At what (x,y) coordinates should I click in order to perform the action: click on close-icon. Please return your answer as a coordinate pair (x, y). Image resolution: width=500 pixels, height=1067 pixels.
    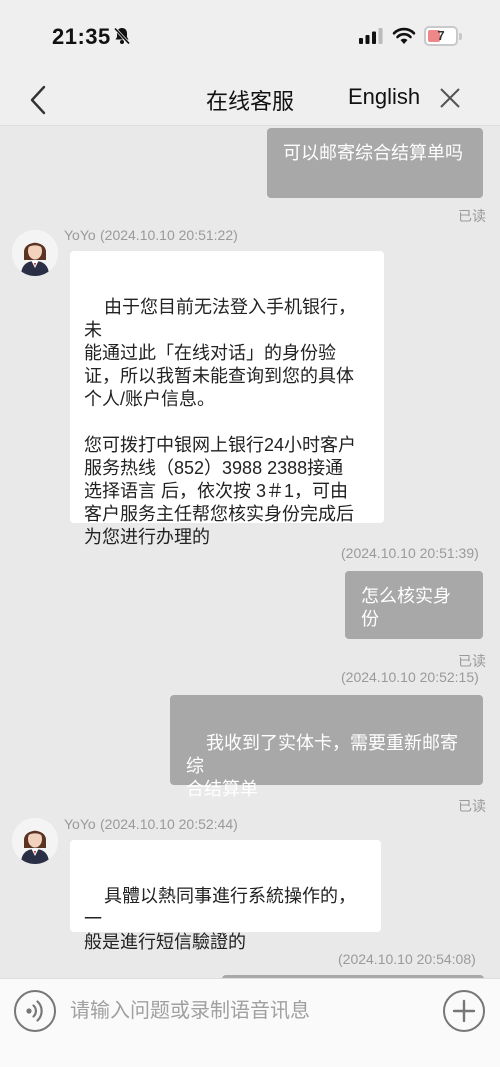
    Looking at the image, I should click on (450, 98).